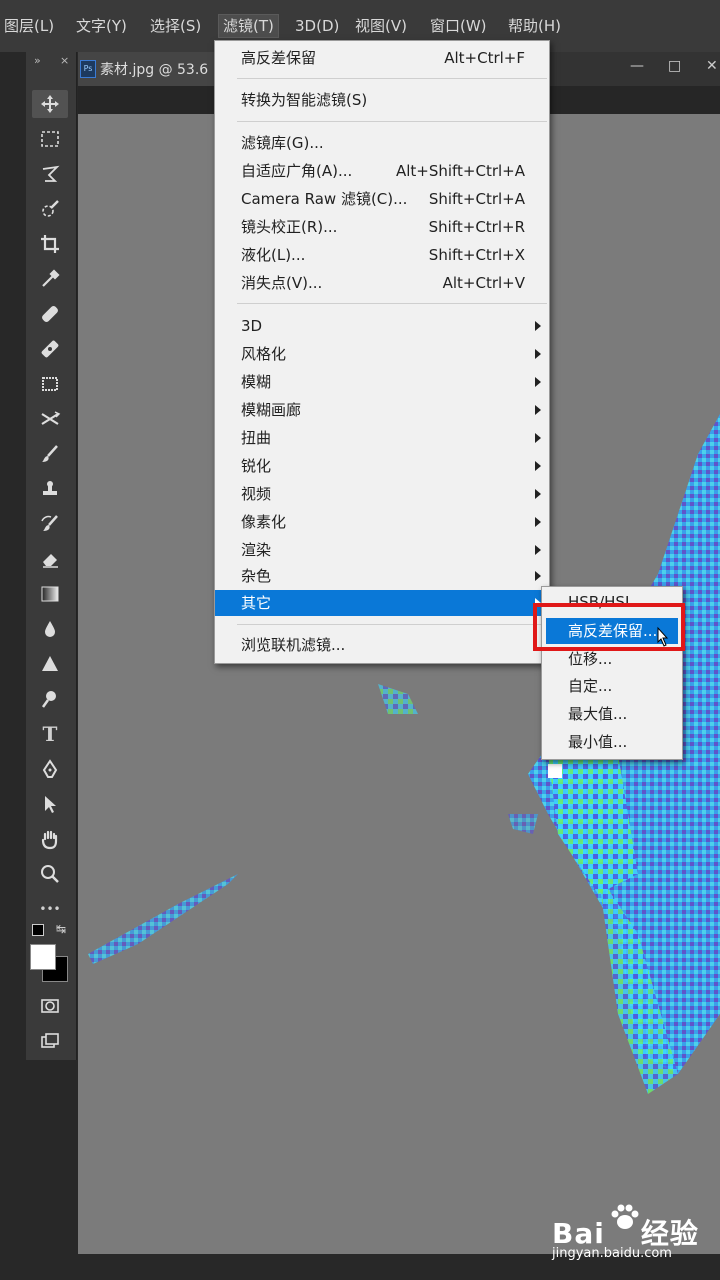 Image resolution: width=720 pixels, height=1280 pixels. Describe the element at coordinates (256, 576) in the screenshot. I see `menu-item-label: 杂色` at that location.